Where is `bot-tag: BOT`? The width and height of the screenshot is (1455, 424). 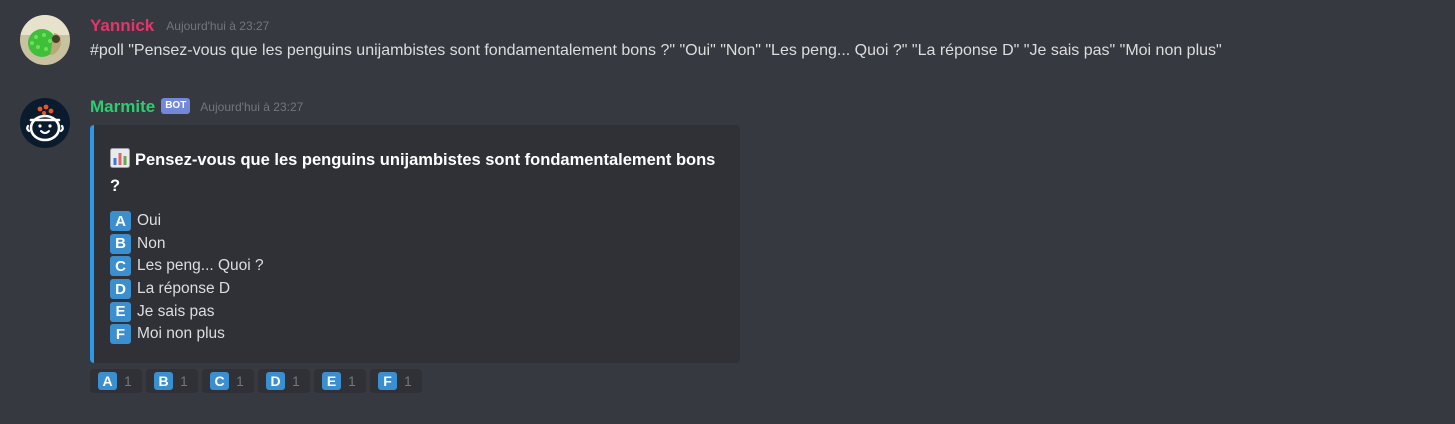 bot-tag: BOT is located at coordinates (176, 106).